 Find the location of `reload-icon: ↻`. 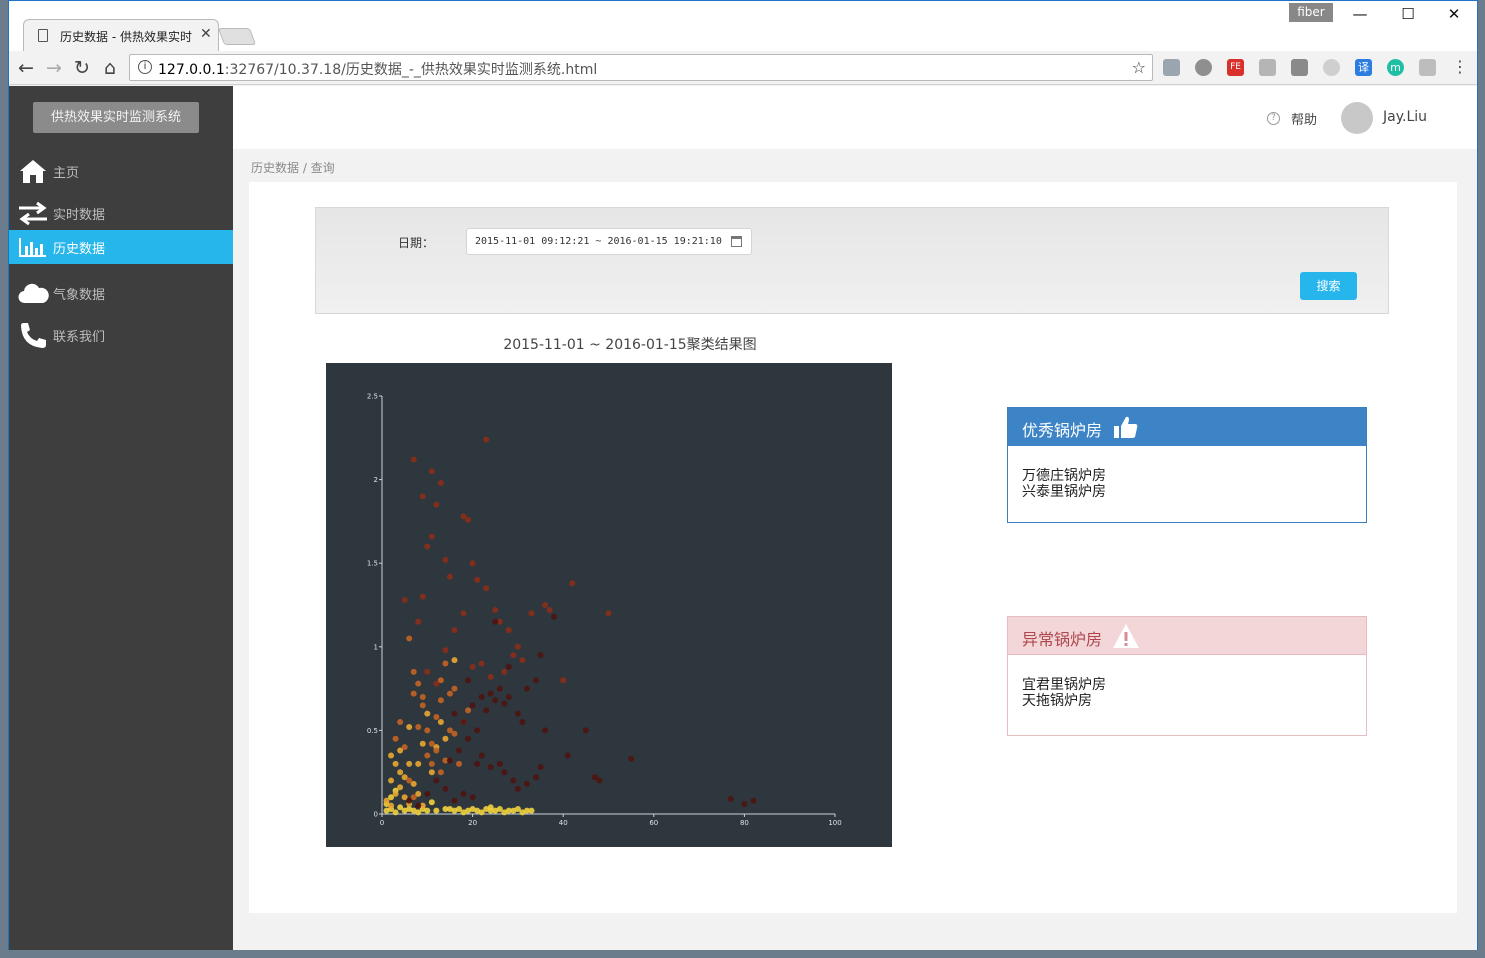

reload-icon: ↻ is located at coordinates (82, 68).